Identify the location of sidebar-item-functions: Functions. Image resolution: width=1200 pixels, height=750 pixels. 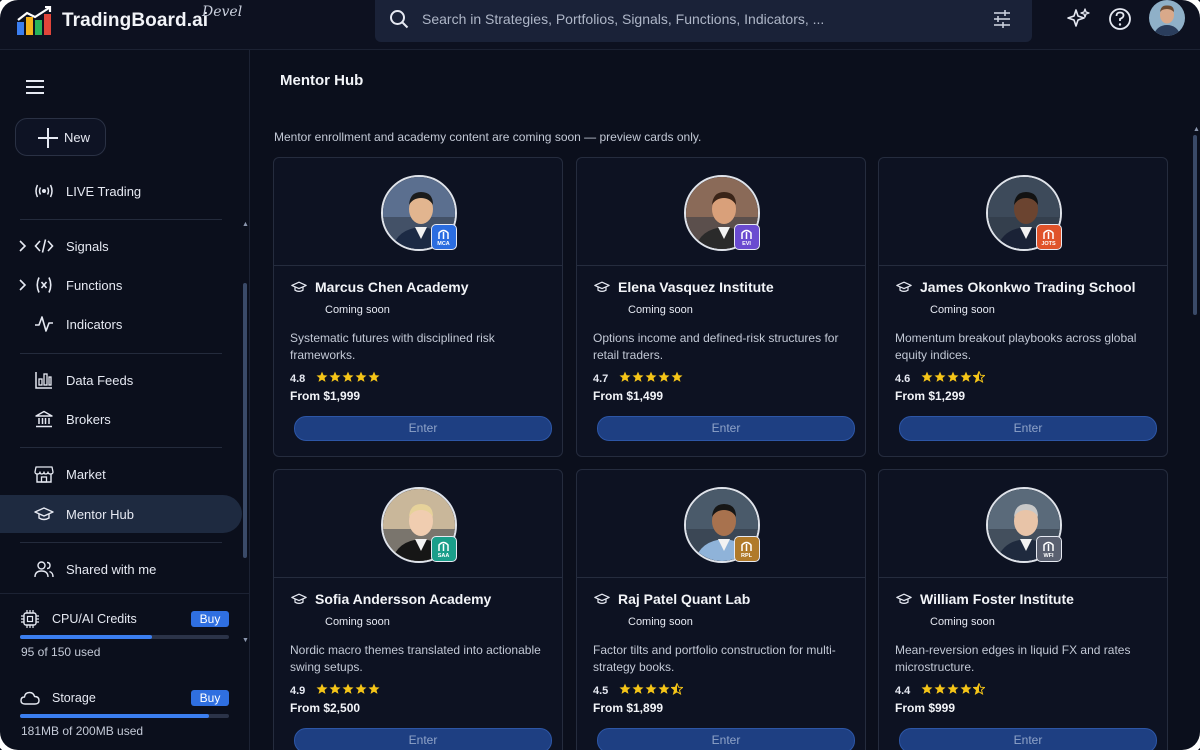
(121, 285).